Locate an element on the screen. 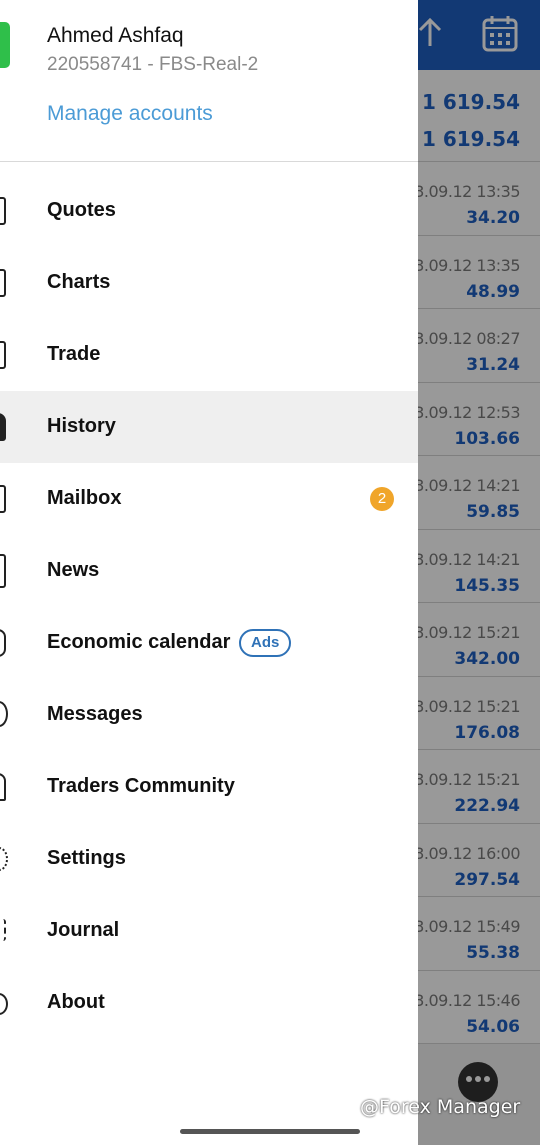 This screenshot has width=540, height=1145. menu-item-trade: Trade is located at coordinates (209, 355).